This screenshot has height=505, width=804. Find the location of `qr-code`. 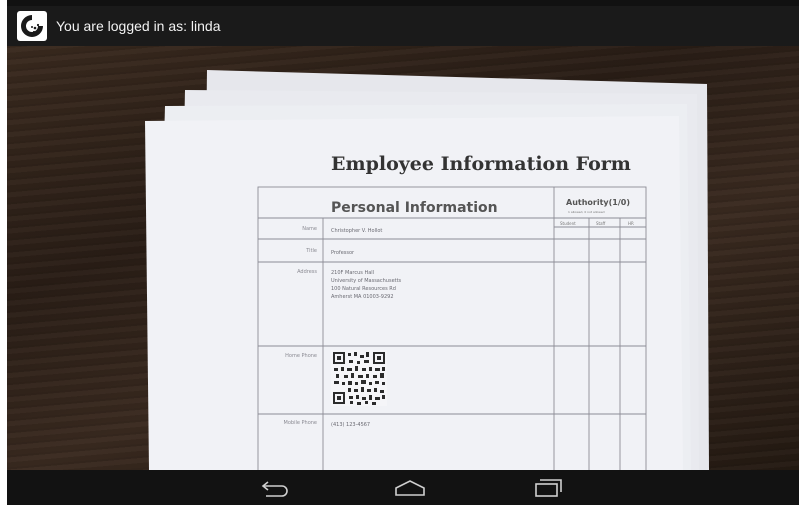

qr-code is located at coordinates (359, 378).